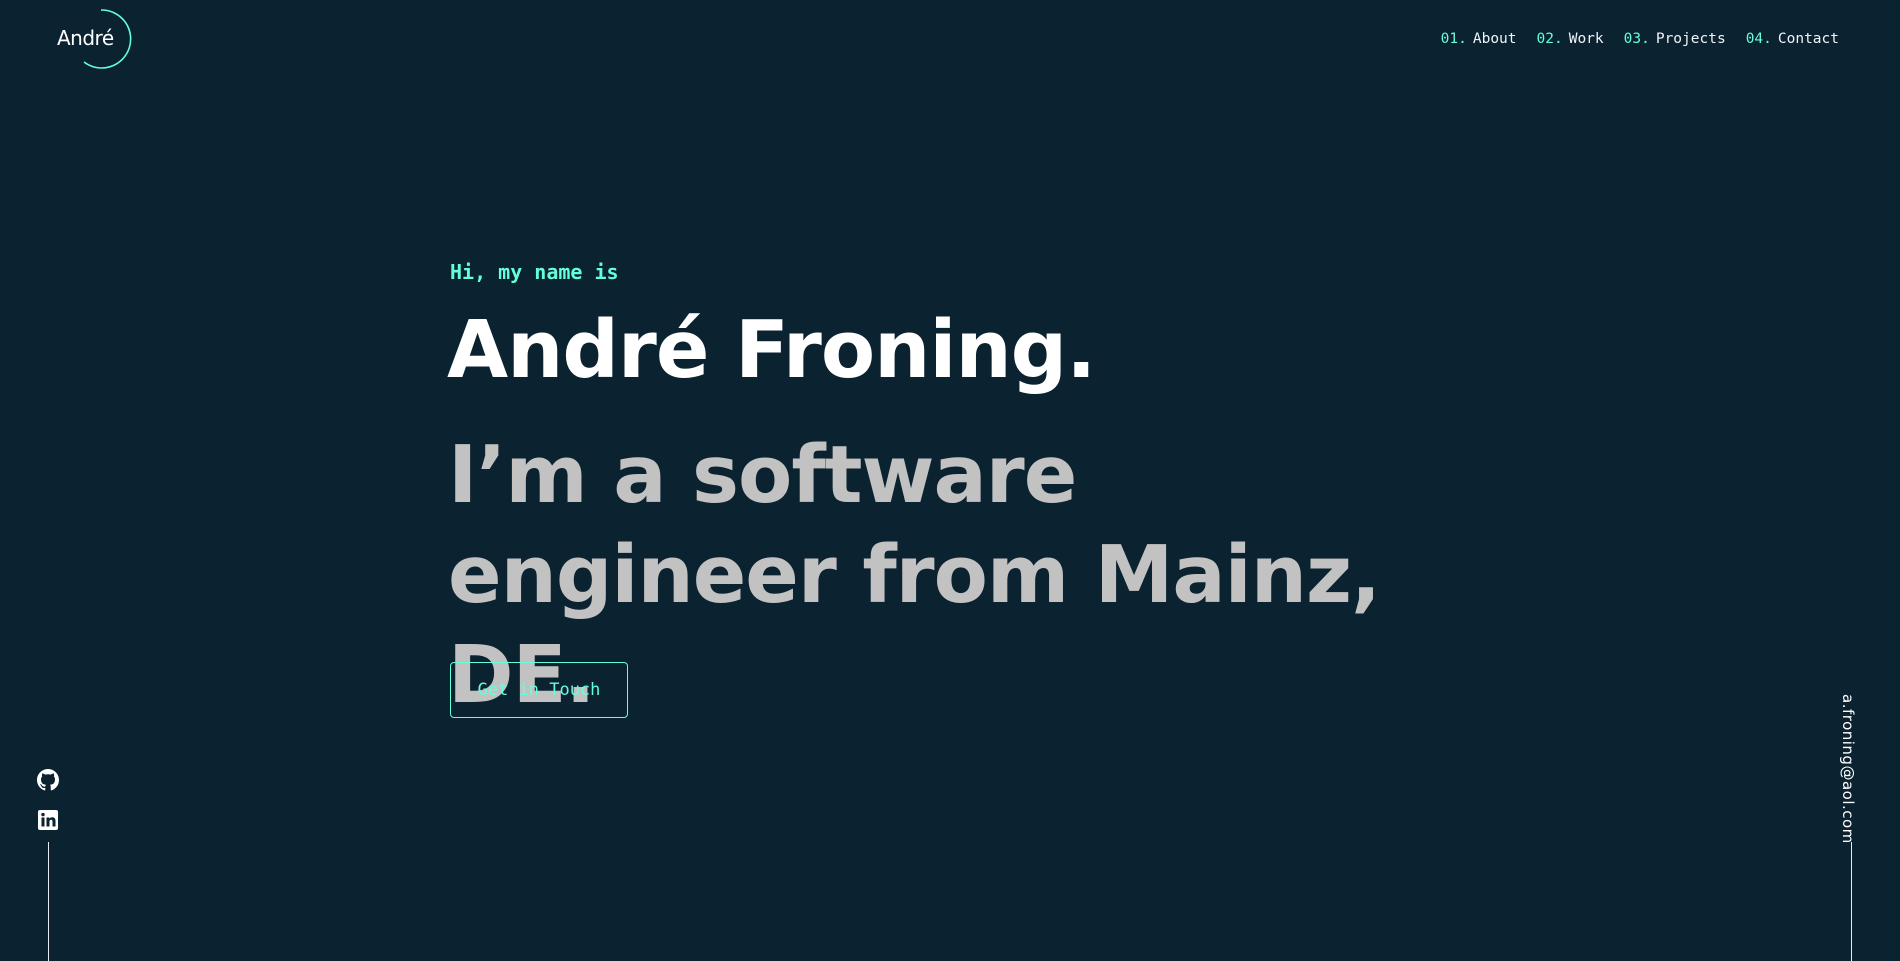  What do you see at coordinates (1453, 39) in the screenshot?
I see `nav-number: 01.` at bounding box center [1453, 39].